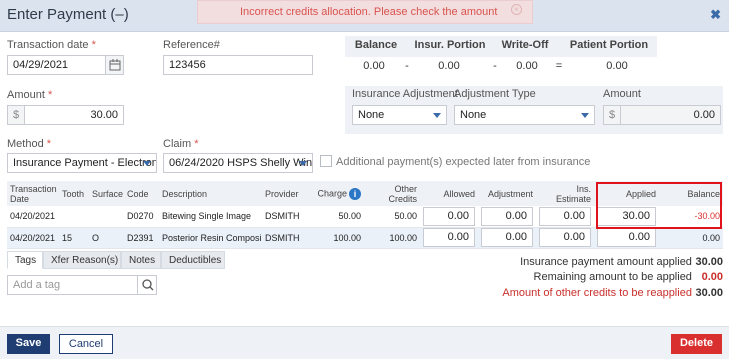  Describe the element at coordinates (405, 94) in the screenshot. I see `insurance-adjustment-label: Insurance Adjustment` at that location.